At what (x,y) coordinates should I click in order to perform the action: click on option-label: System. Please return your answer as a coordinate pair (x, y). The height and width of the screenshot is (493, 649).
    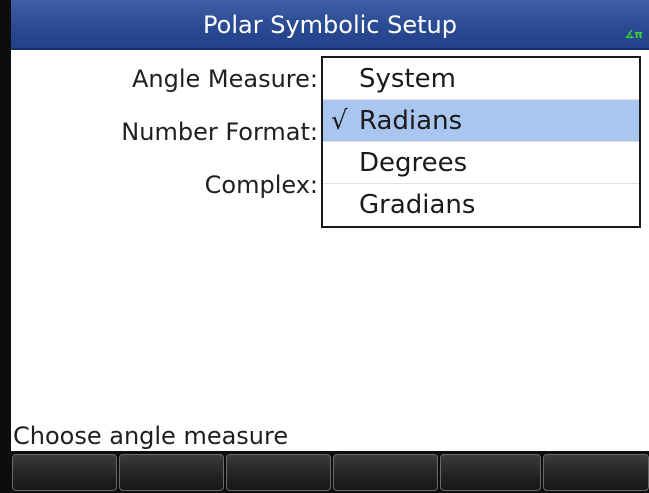
    Looking at the image, I should click on (407, 79).